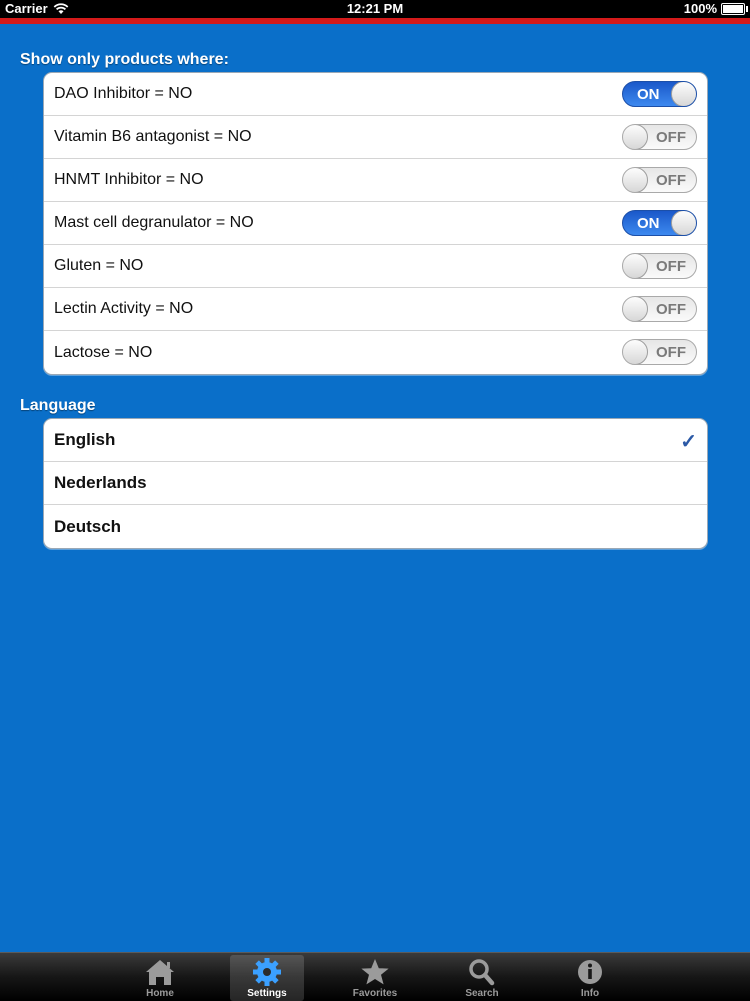  I want to click on tab-bar: Home Settings Favorites Search Info, so click(375, 976).